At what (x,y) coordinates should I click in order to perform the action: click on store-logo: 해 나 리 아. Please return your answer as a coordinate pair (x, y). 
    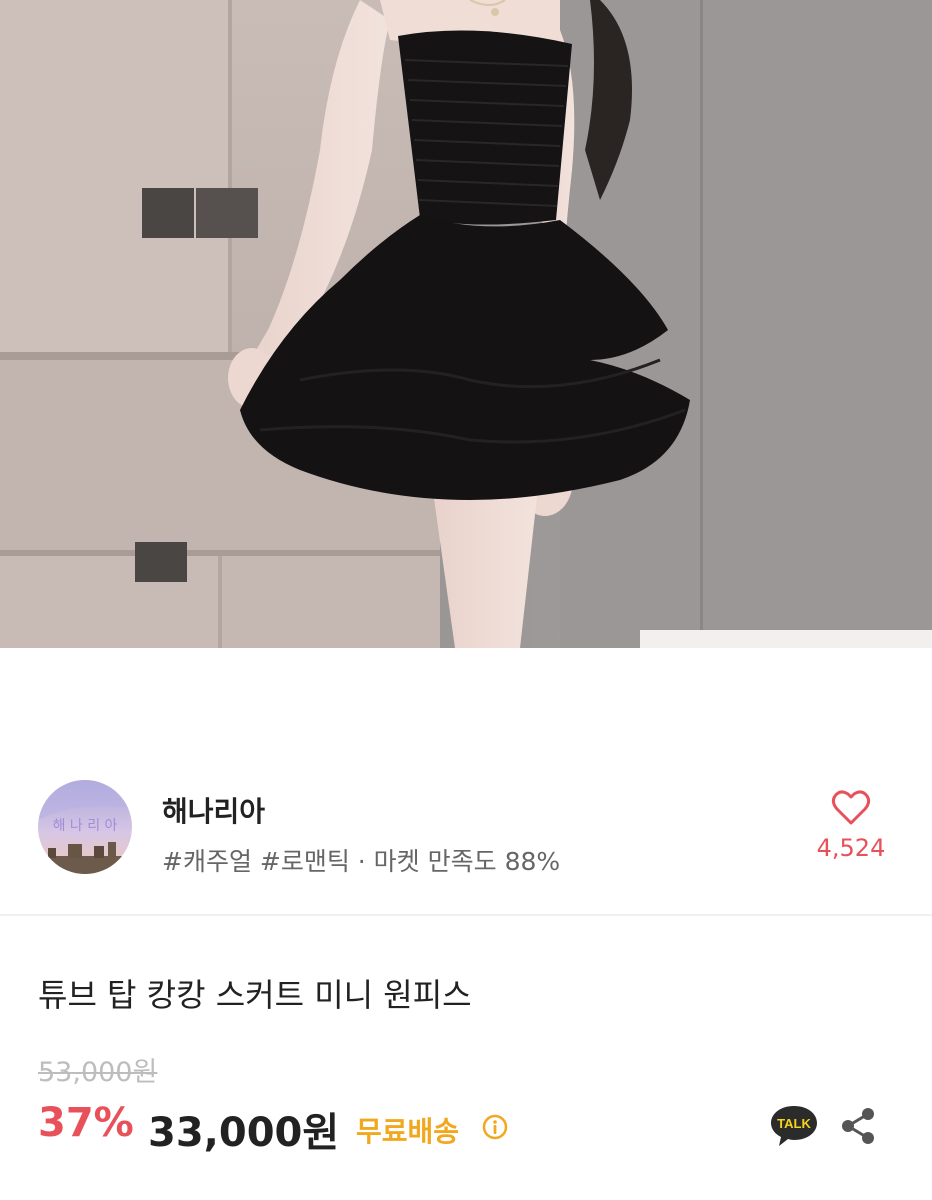
    Looking at the image, I should click on (85, 827).